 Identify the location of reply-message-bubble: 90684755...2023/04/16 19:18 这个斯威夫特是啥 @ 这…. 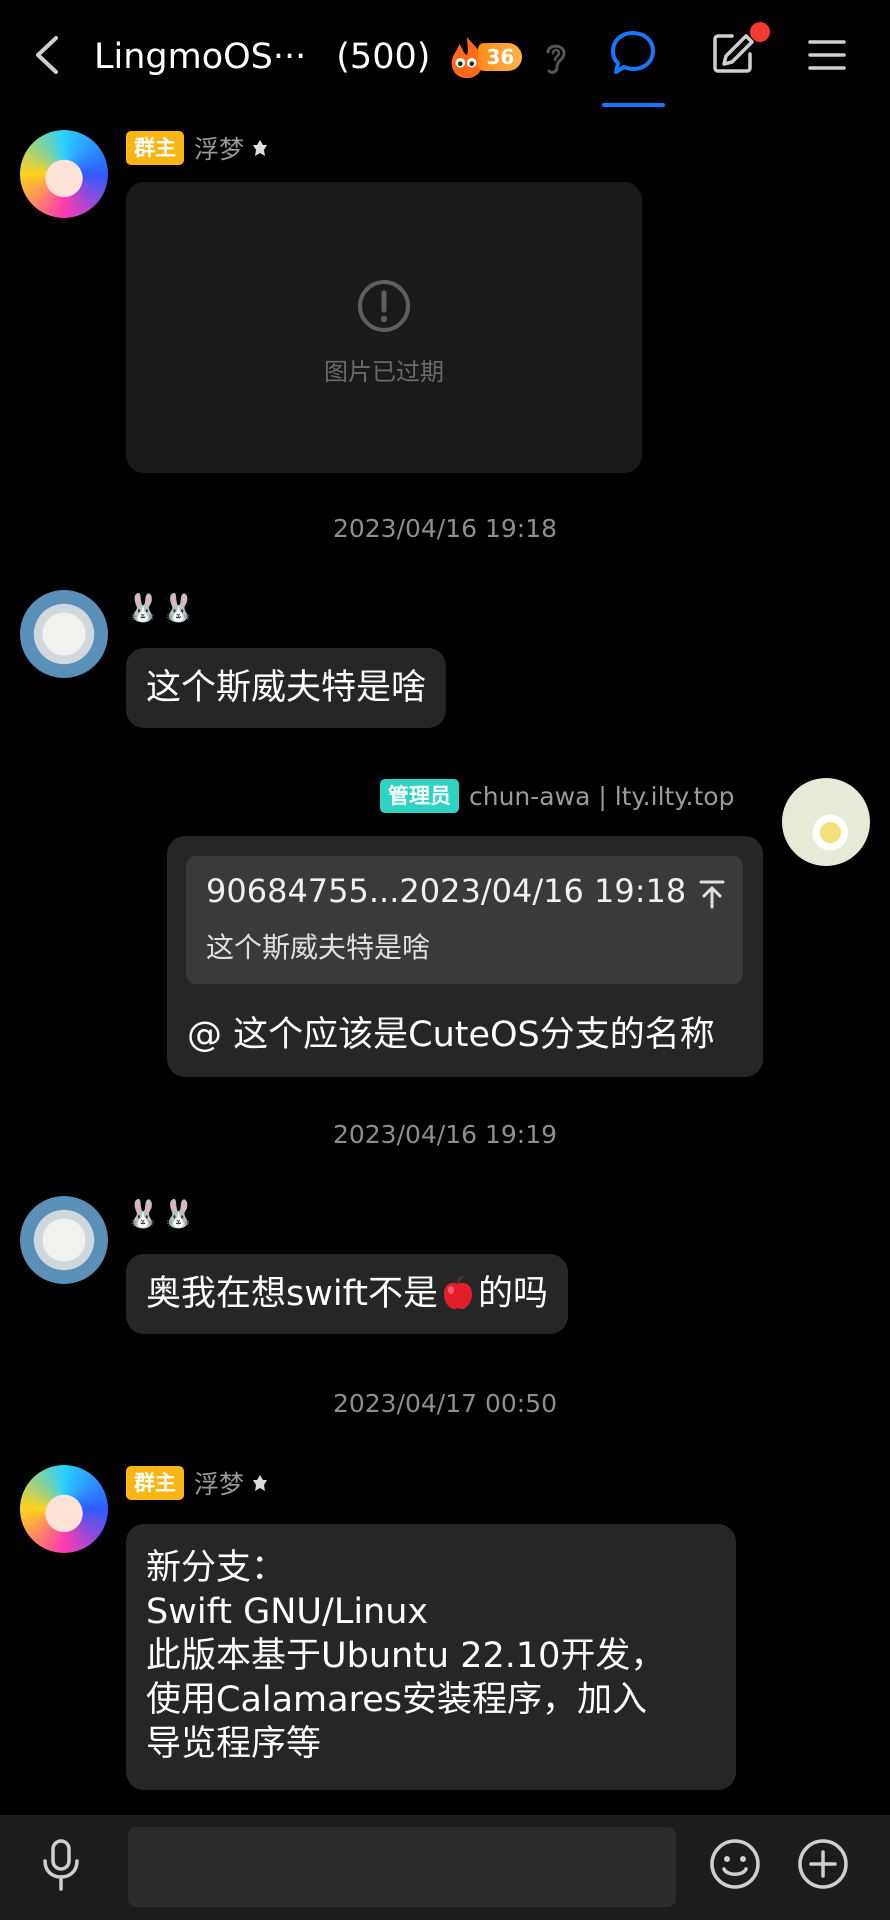
(465, 956).